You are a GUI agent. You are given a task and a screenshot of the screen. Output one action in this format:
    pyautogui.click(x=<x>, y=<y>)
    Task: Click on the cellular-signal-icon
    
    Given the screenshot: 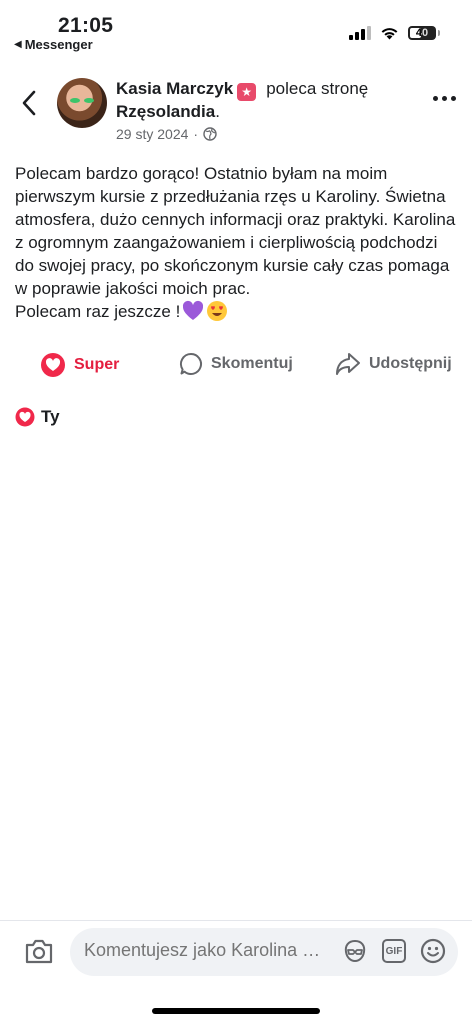 What is the action you would take?
    pyautogui.click(x=360, y=33)
    